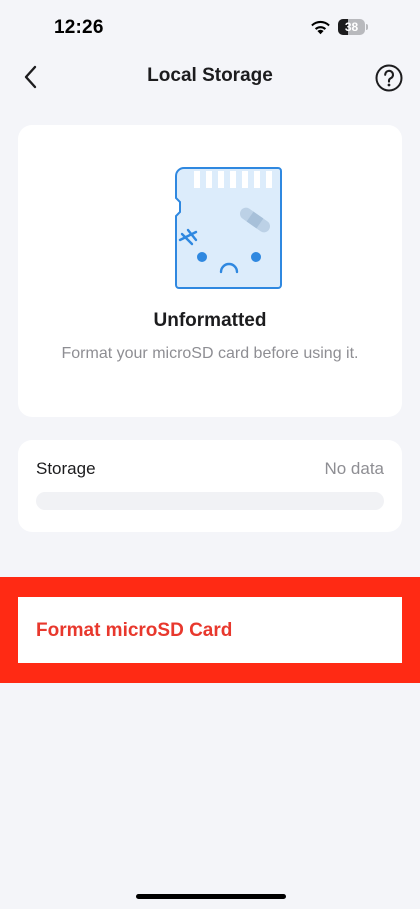  Describe the element at coordinates (354, 468) in the screenshot. I see `storage-value: No data` at that location.